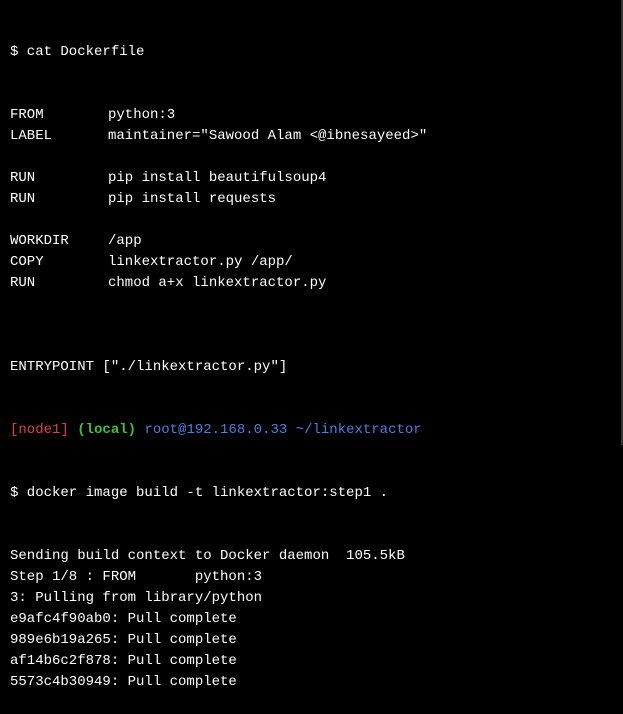  What do you see at coordinates (316, 115) in the screenshot?
I see `dockerfile-line: FROM python:3` at bounding box center [316, 115].